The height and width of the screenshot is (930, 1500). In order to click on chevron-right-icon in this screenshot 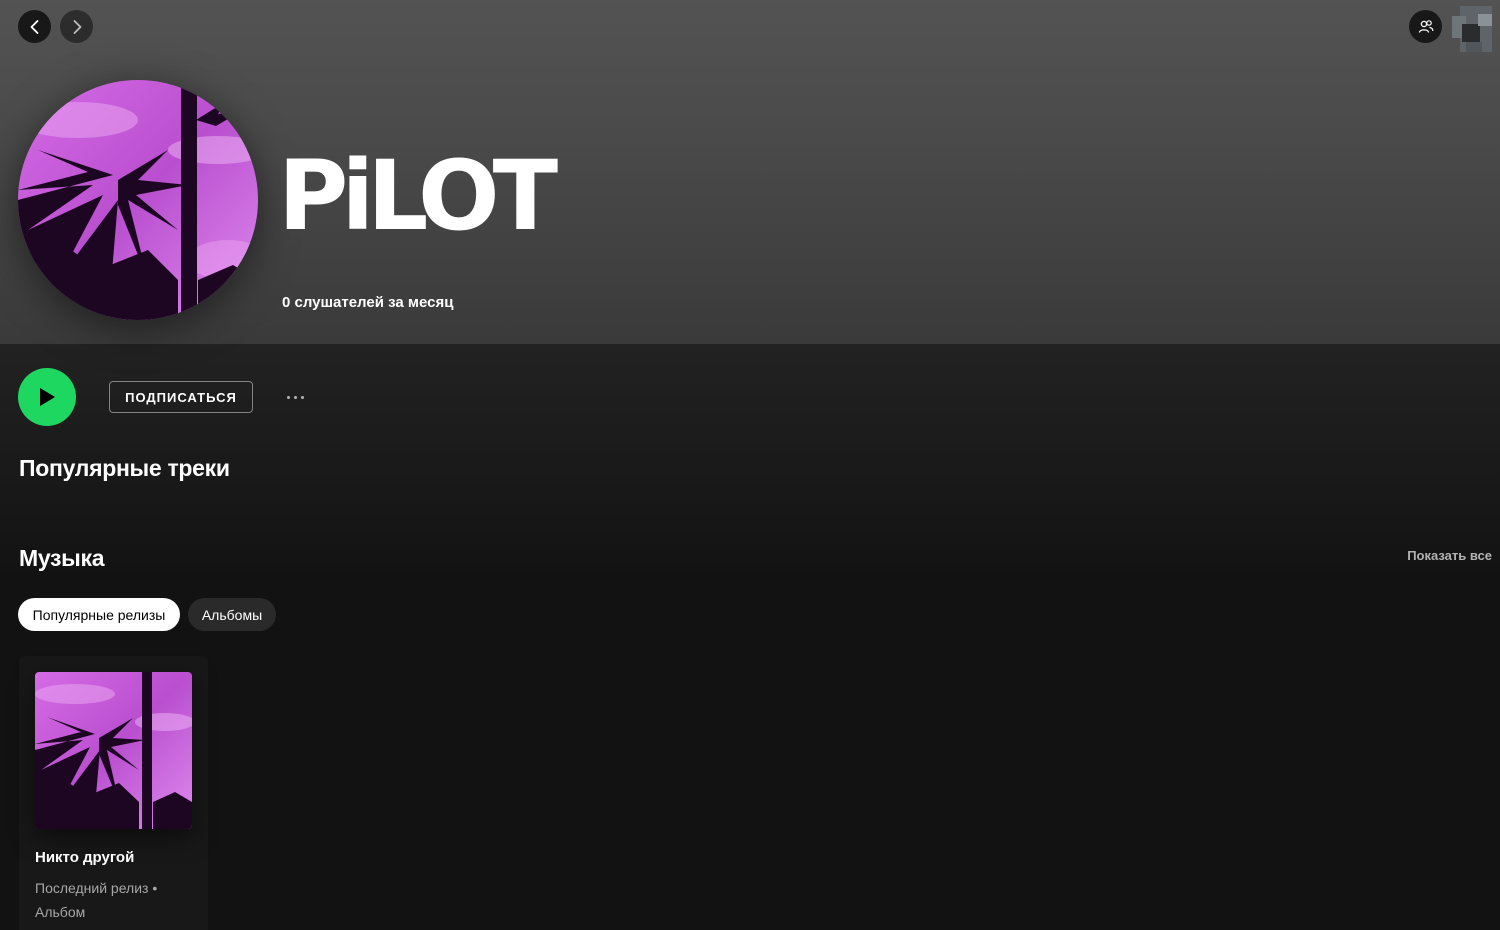, I will do `click(77, 26)`.